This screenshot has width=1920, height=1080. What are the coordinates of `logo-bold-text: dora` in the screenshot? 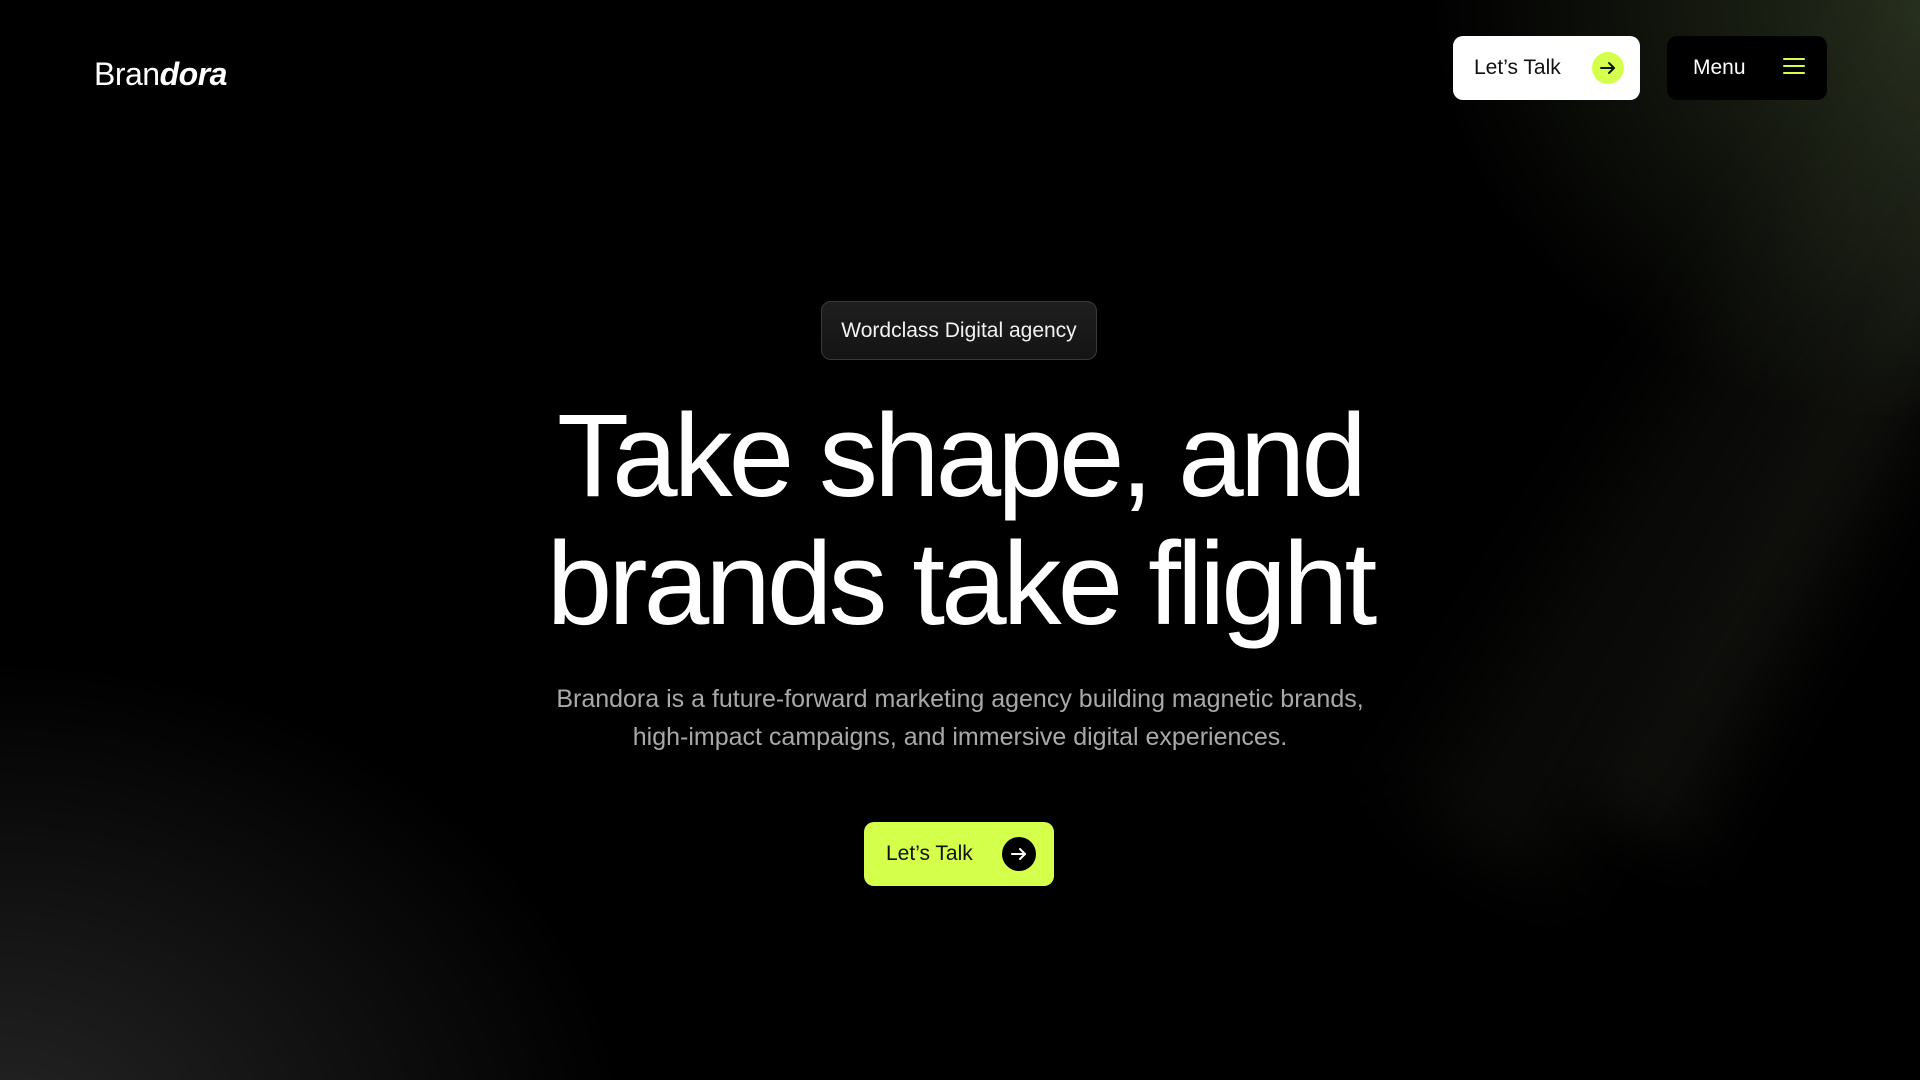 It's located at (193, 74).